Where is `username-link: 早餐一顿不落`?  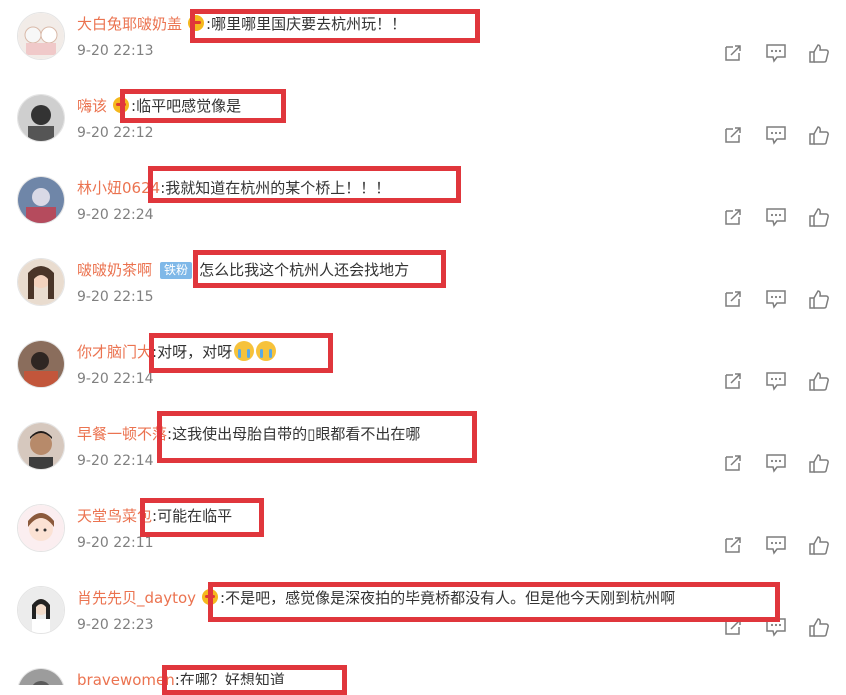 username-link: 早餐一顿不落 is located at coordinates (122, 434).